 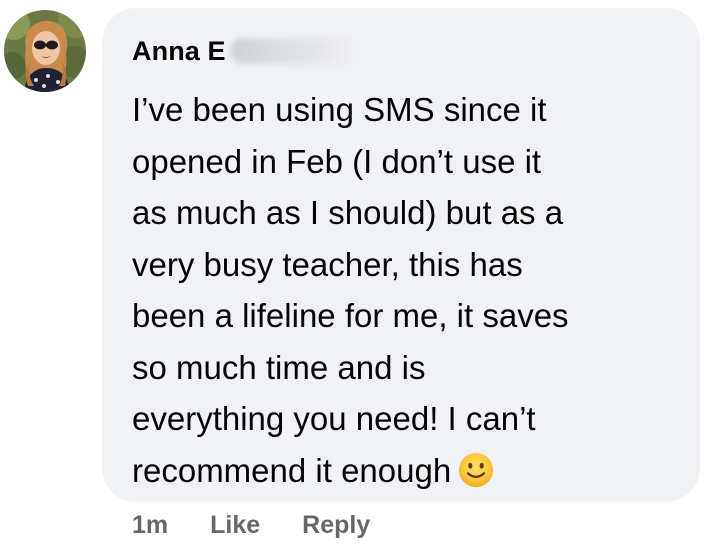 I want to click on comment-actions: 1m Like Reply, so click(x=272, y=525).